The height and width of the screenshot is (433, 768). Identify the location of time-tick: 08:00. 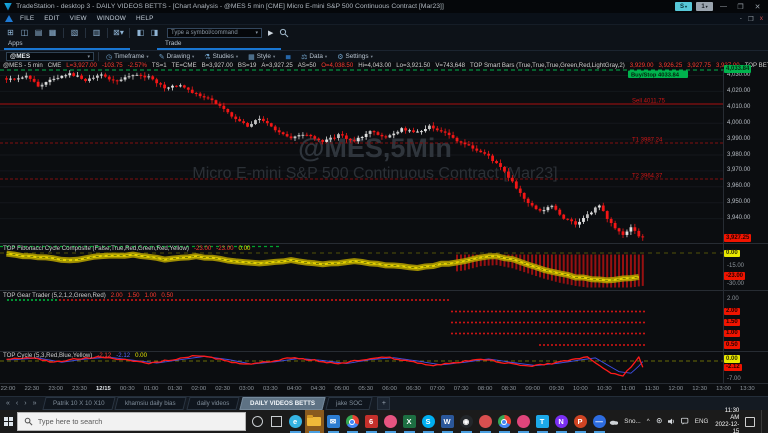
(485, 389).